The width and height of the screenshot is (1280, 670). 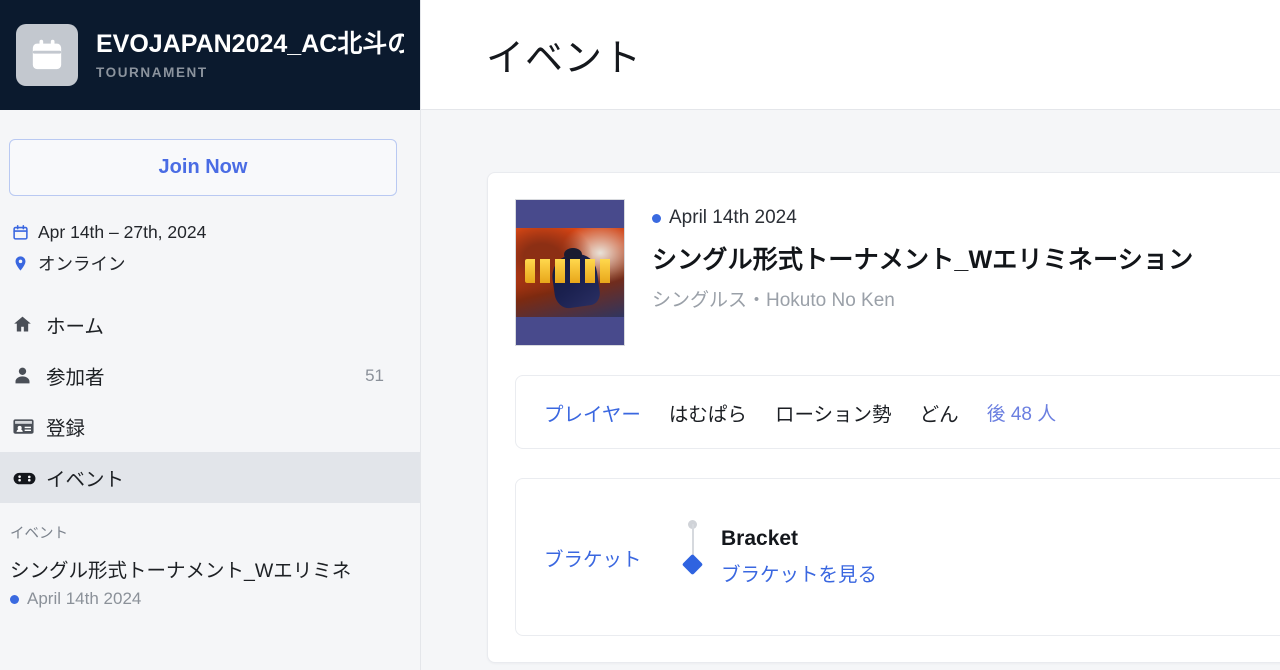 What do you see at coordinates (1022, 412) in the screenshot?
I see `players-more-link: 後 48 人` at bounding box center [1022, 412].